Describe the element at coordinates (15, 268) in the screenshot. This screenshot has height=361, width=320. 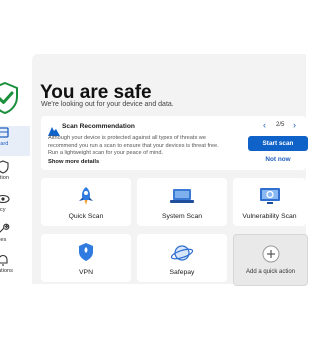
I see `sidebar-item-notifications: ications` at that location.